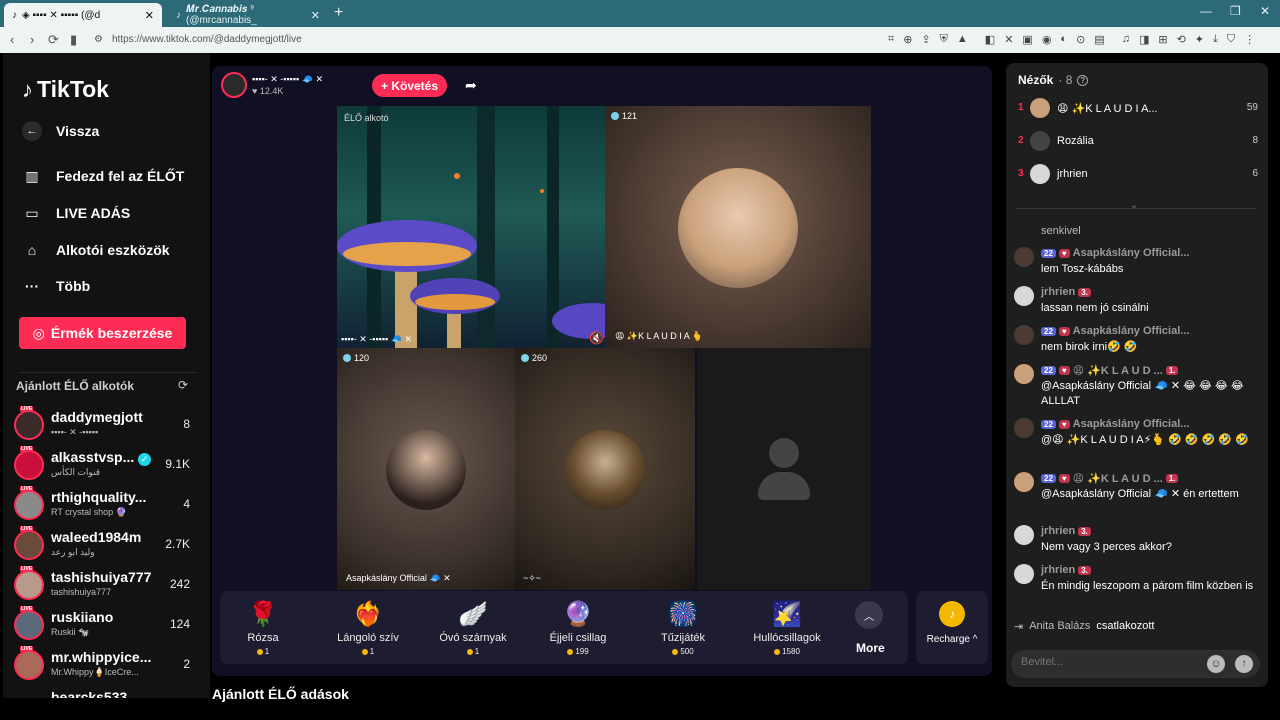 This screenshot has width=1280, height=720. Describe the element at coordinates (32, 286) in the screenshot. I see `ellipsis-icon: ···` at that location.